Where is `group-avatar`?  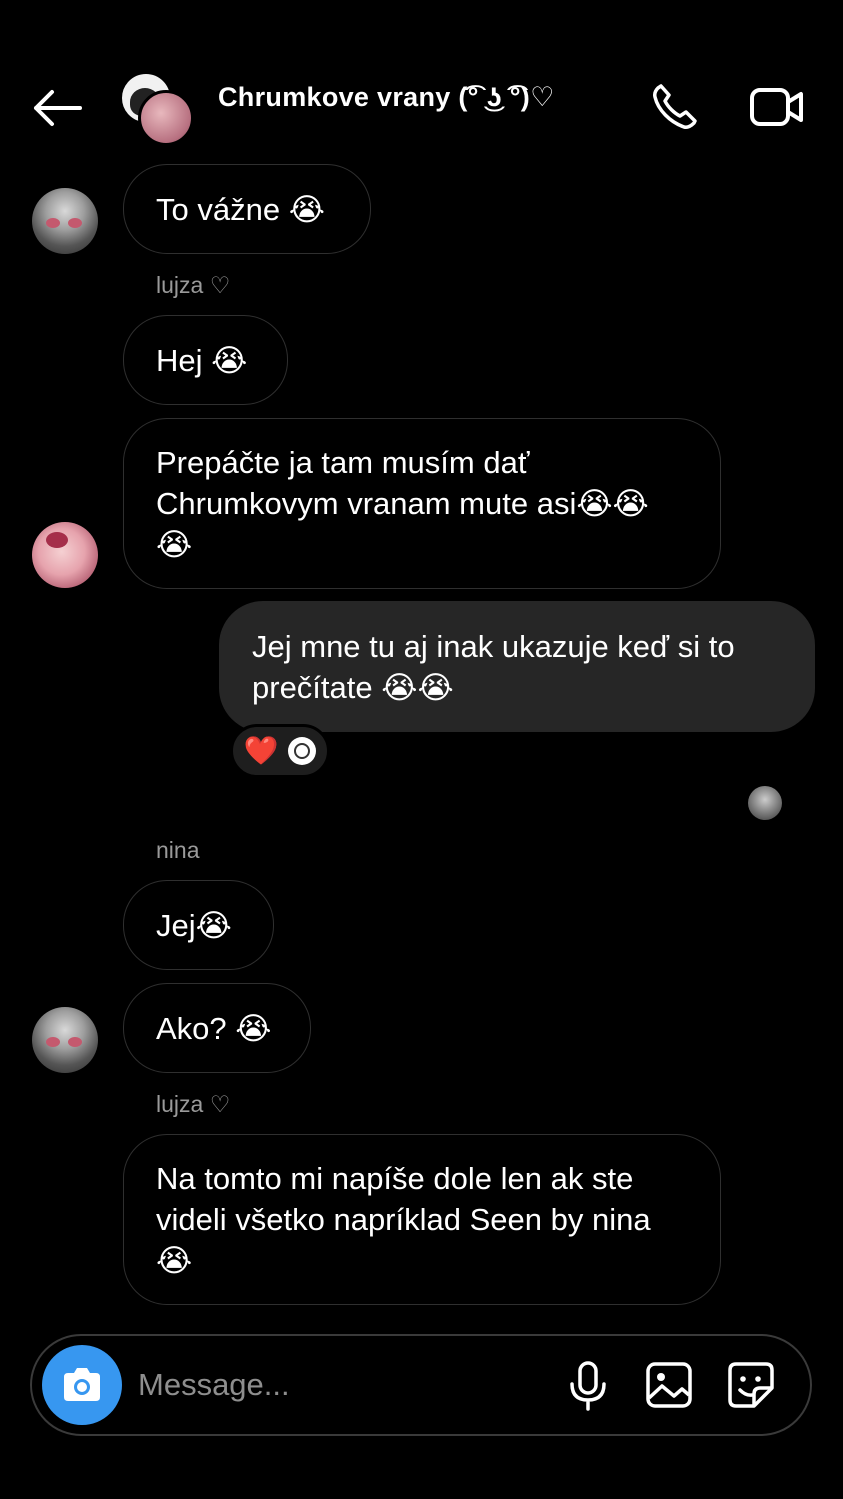
group-avatar is located at coordinates (157, 109).